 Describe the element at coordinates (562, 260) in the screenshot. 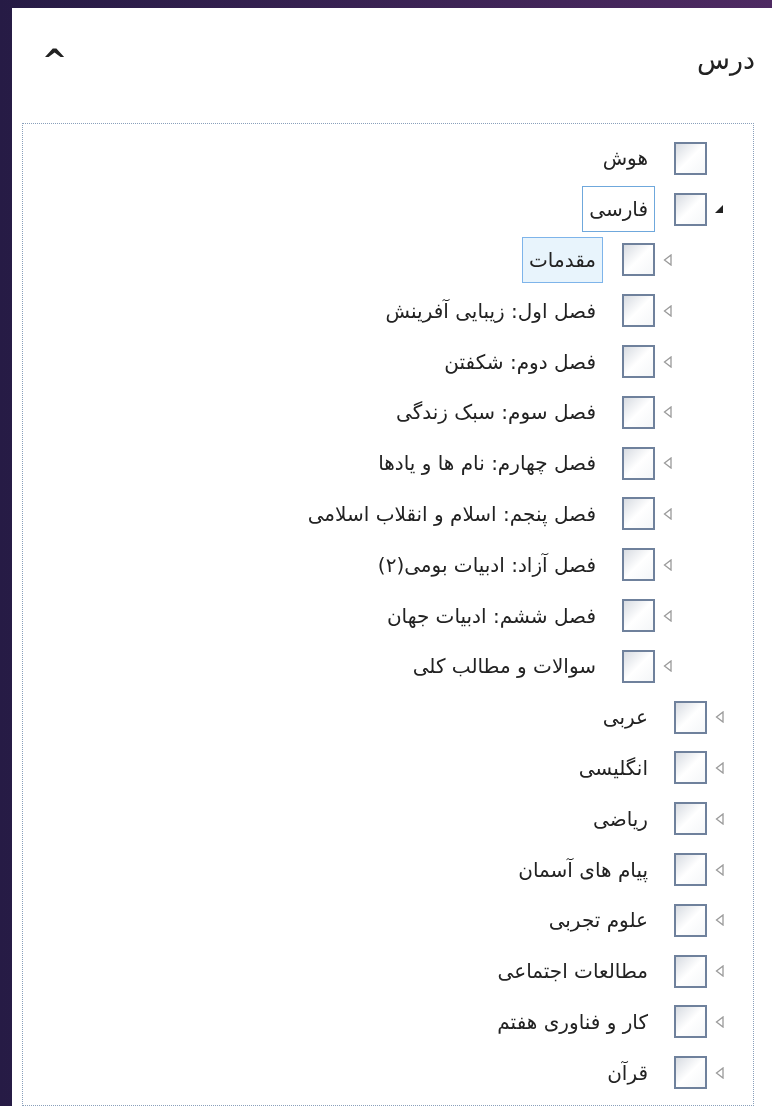

I see `tree-item-label: مقدمات` at that location.